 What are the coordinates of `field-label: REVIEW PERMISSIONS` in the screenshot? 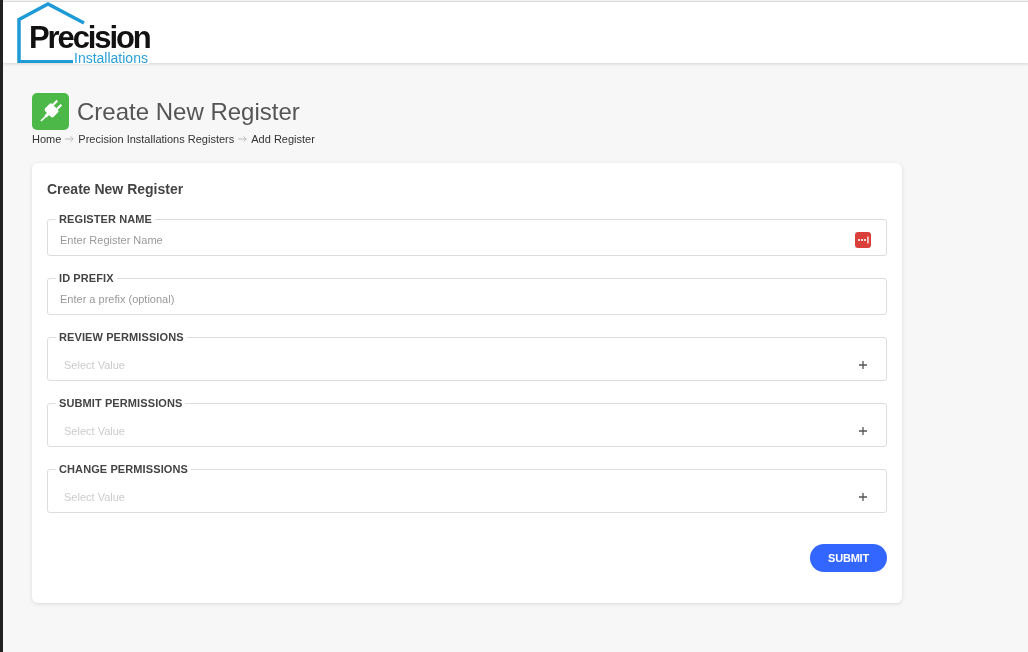 It's located at (121, 337).